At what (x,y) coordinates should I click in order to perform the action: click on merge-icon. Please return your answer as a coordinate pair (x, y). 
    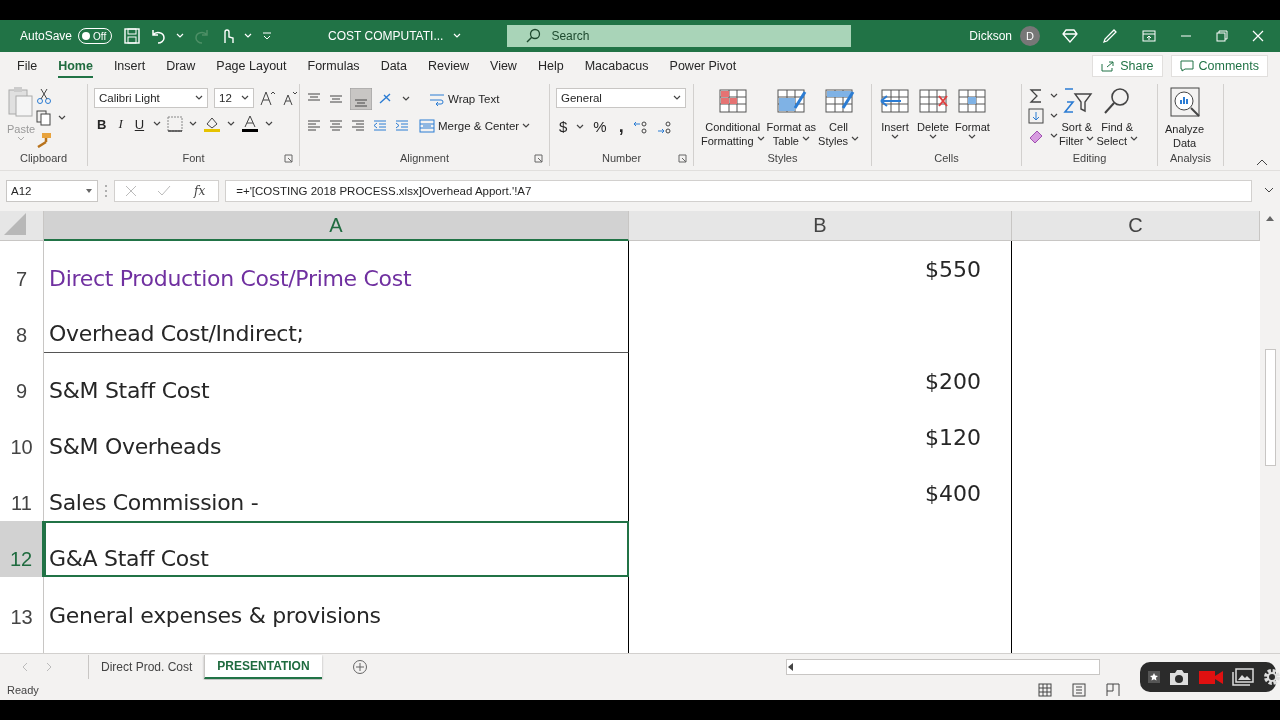
    Looking at the image, I should click on (427, 126).